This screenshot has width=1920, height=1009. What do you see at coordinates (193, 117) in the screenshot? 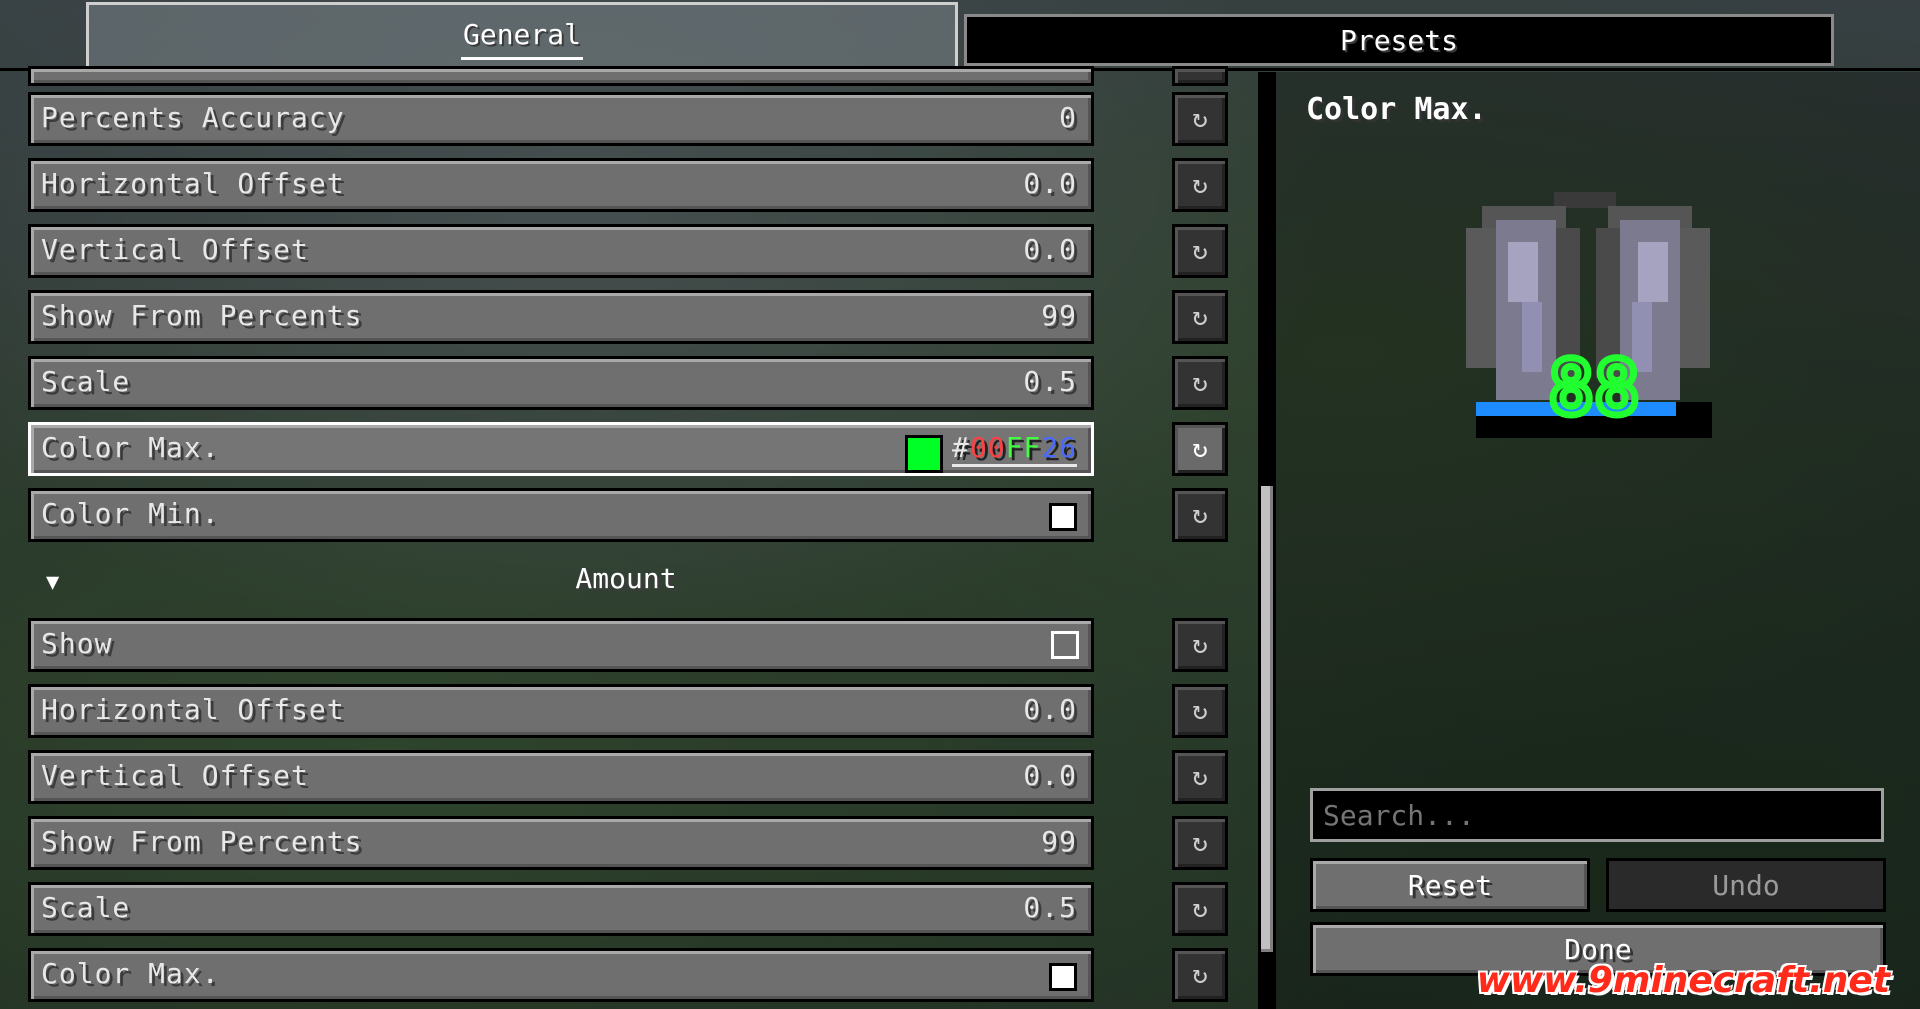
I see `option-label: Percents Accuracy` at bounding box center [193, 117].